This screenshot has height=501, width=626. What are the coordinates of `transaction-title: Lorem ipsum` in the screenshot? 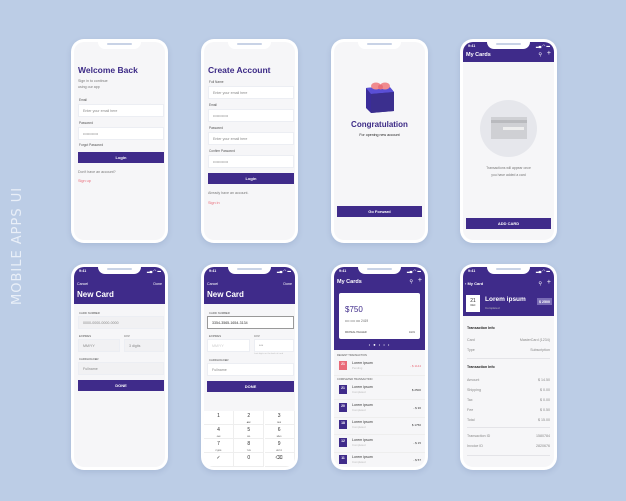 It's located at (505, 299).